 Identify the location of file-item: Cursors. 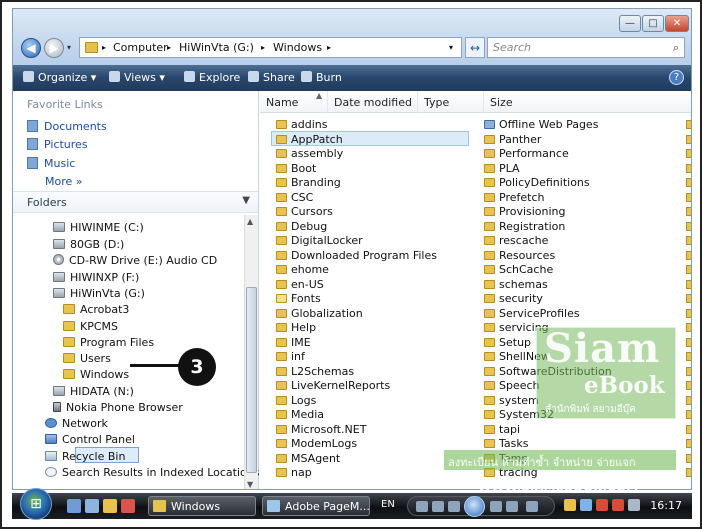
(304, 212).